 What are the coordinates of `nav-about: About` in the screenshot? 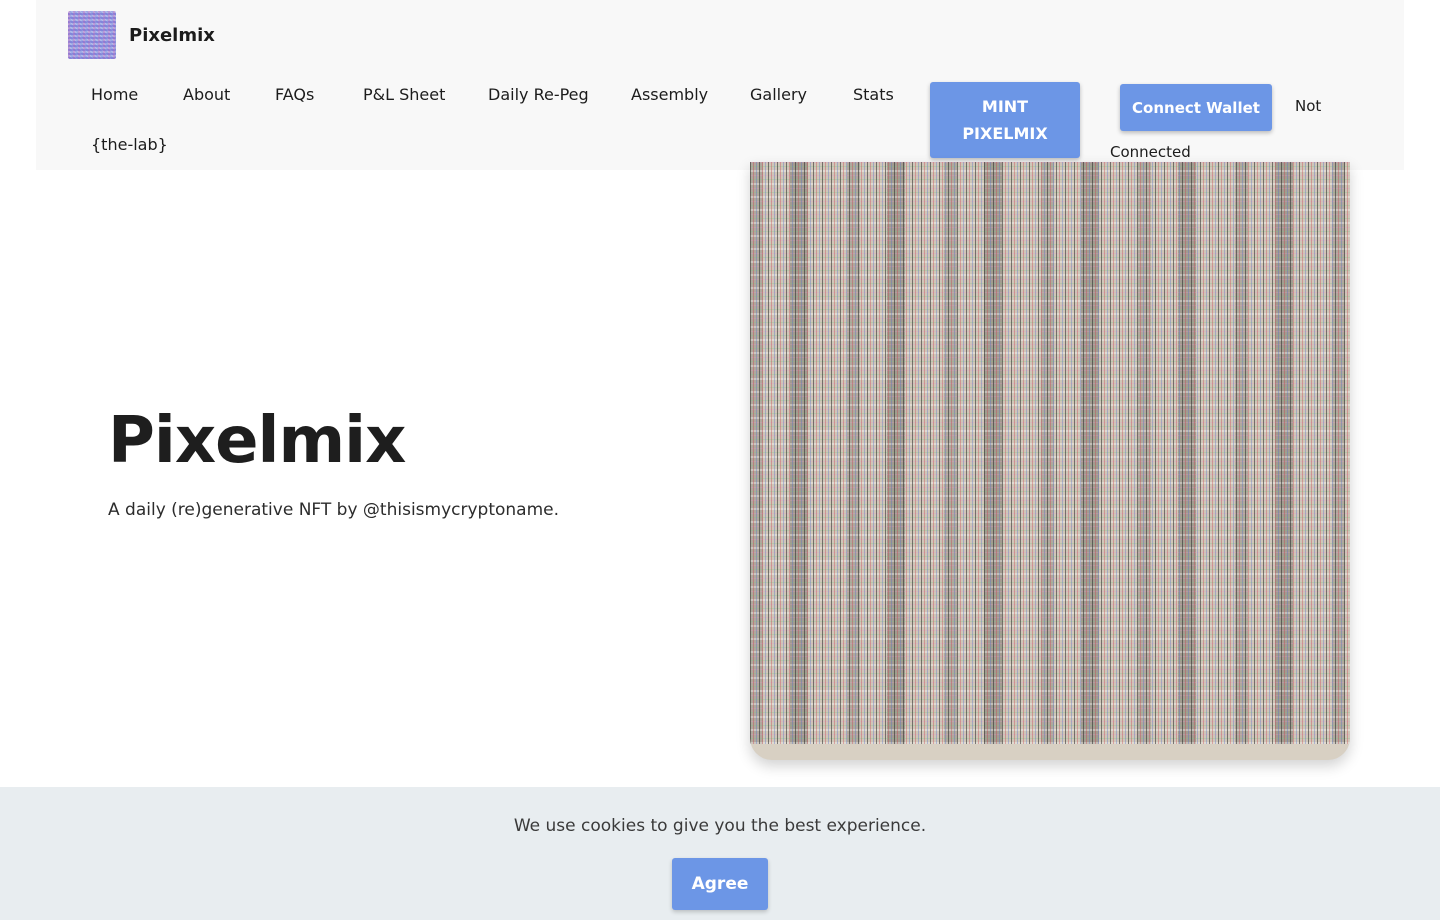 It's located at (206, 94).